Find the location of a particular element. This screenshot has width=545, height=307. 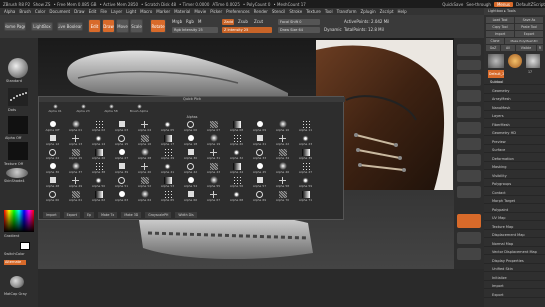

alpha-item: Alpha 20 is located at coordinates (236, 141).